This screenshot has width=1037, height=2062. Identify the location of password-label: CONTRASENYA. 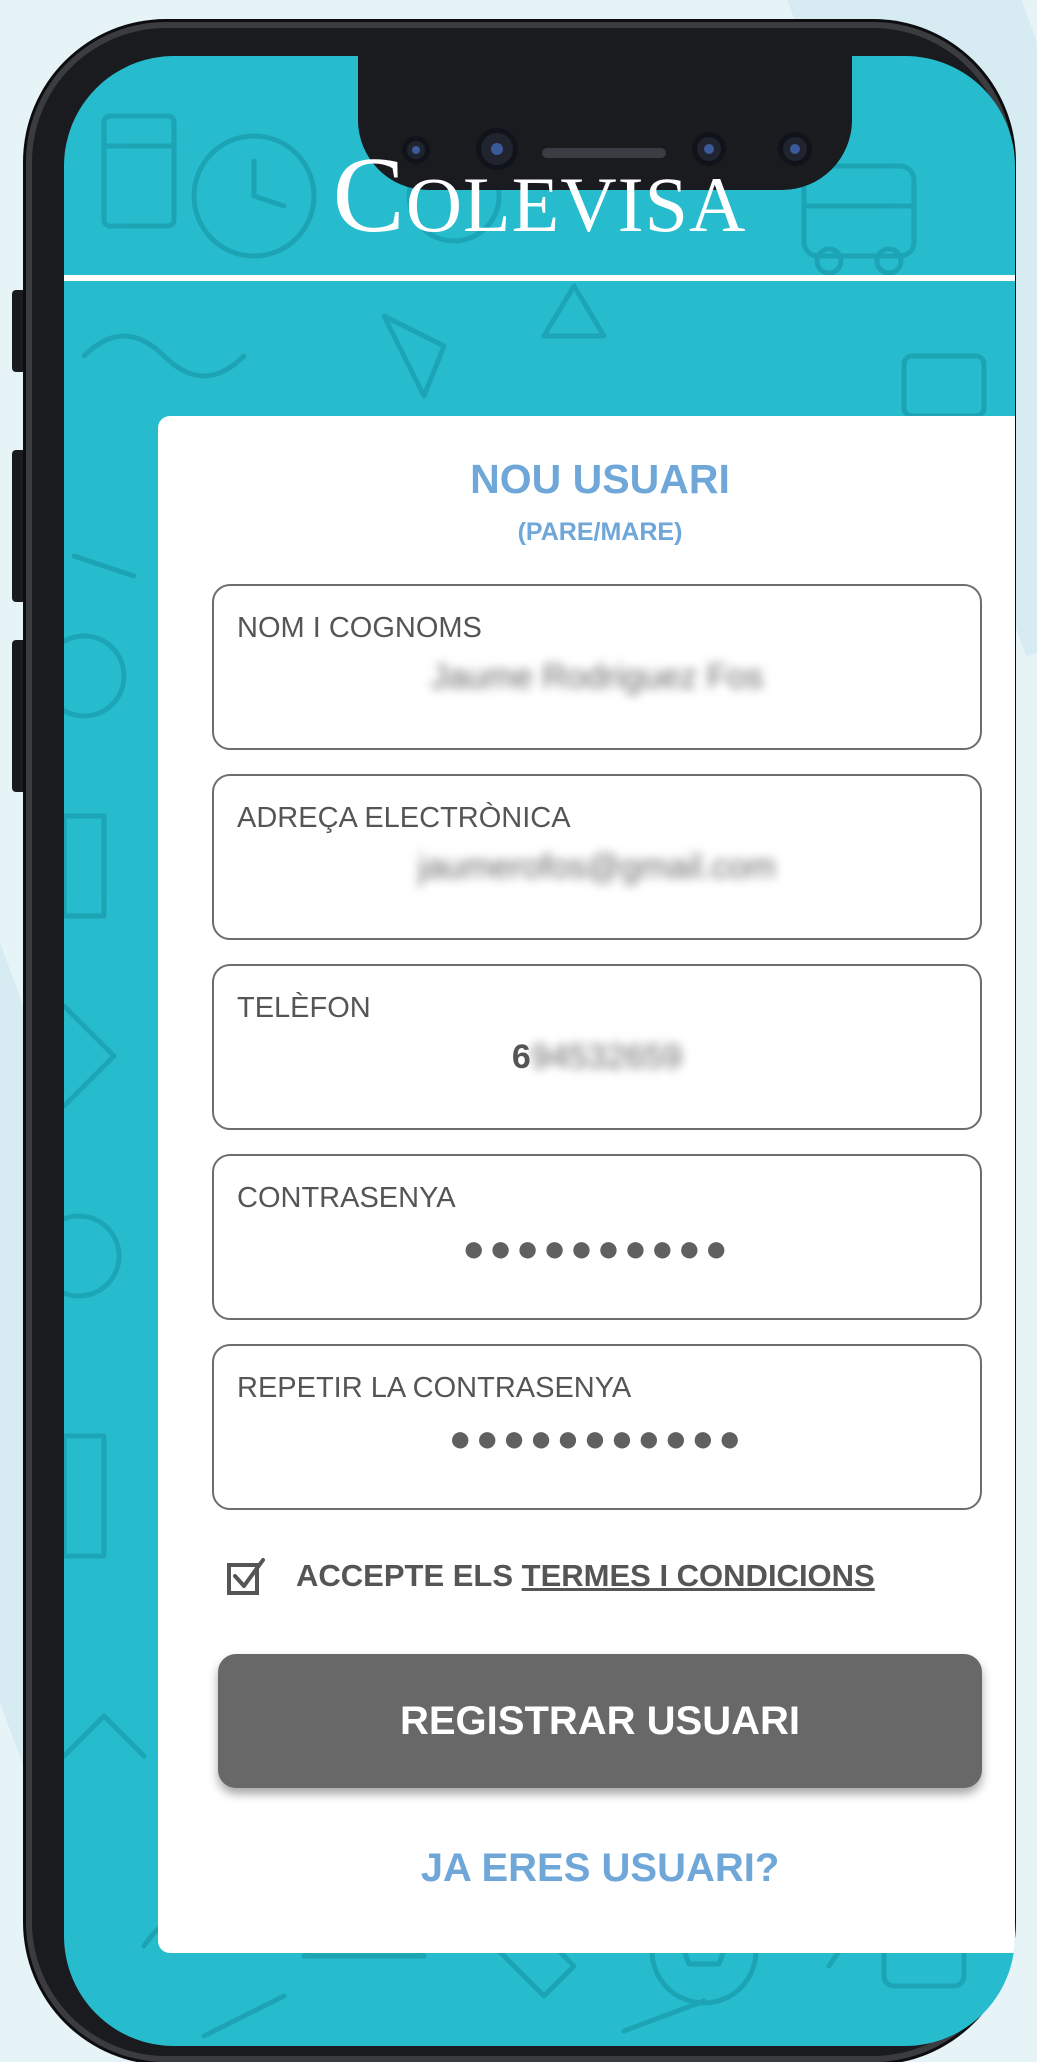
(346, 1198).